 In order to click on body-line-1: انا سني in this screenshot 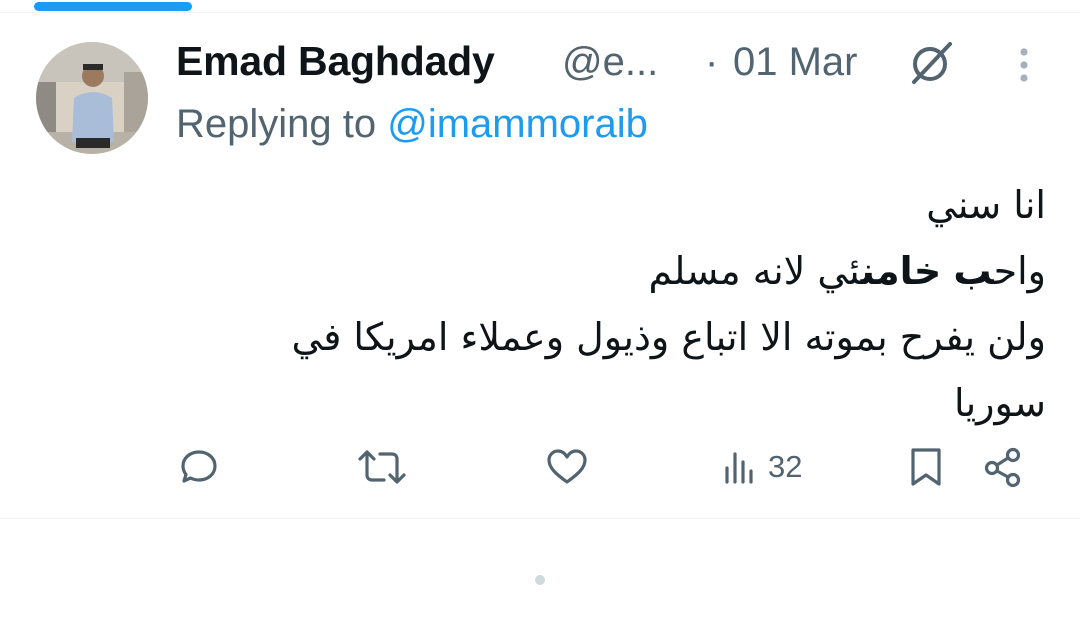, I will do `click(986, 205)`.